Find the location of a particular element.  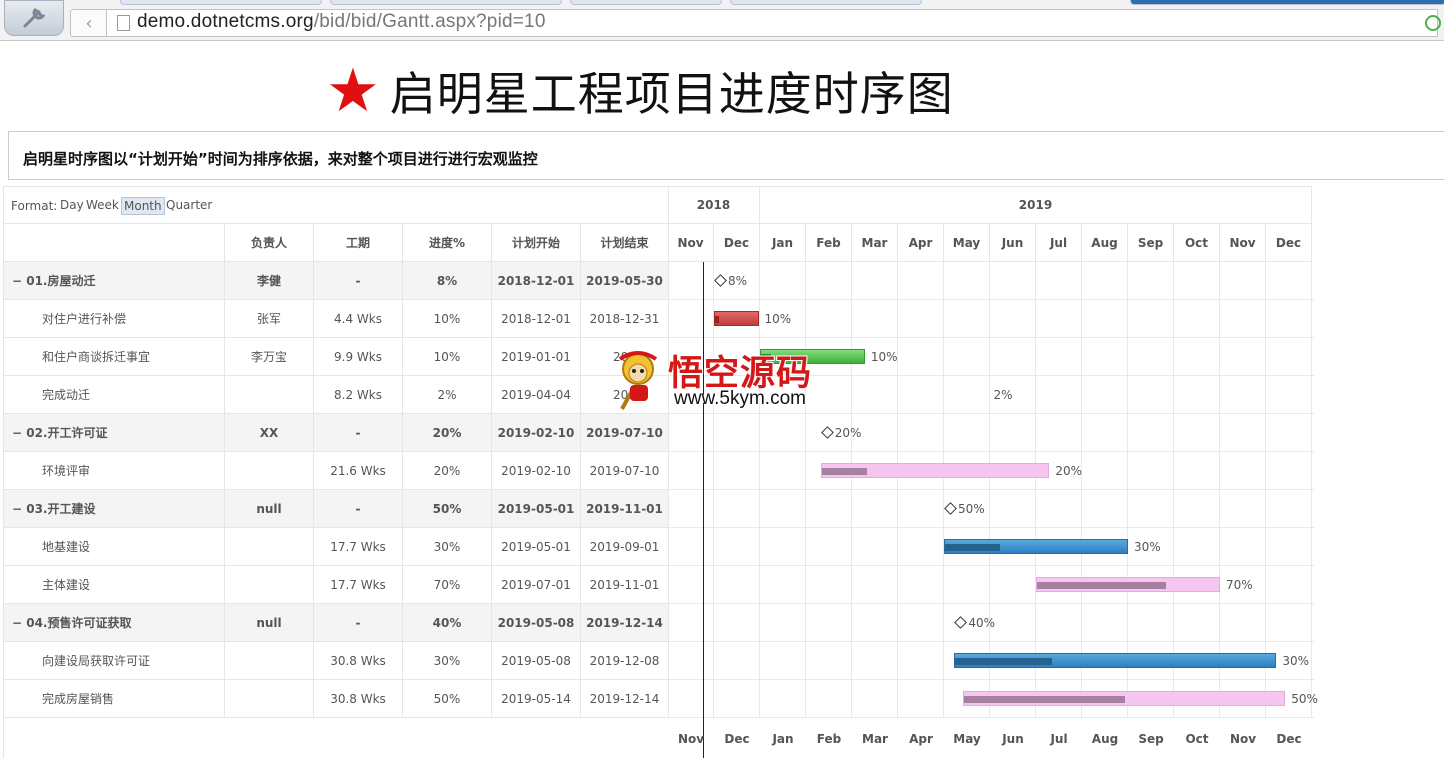

month-header: Aug is located at coordinates (1105, 243).